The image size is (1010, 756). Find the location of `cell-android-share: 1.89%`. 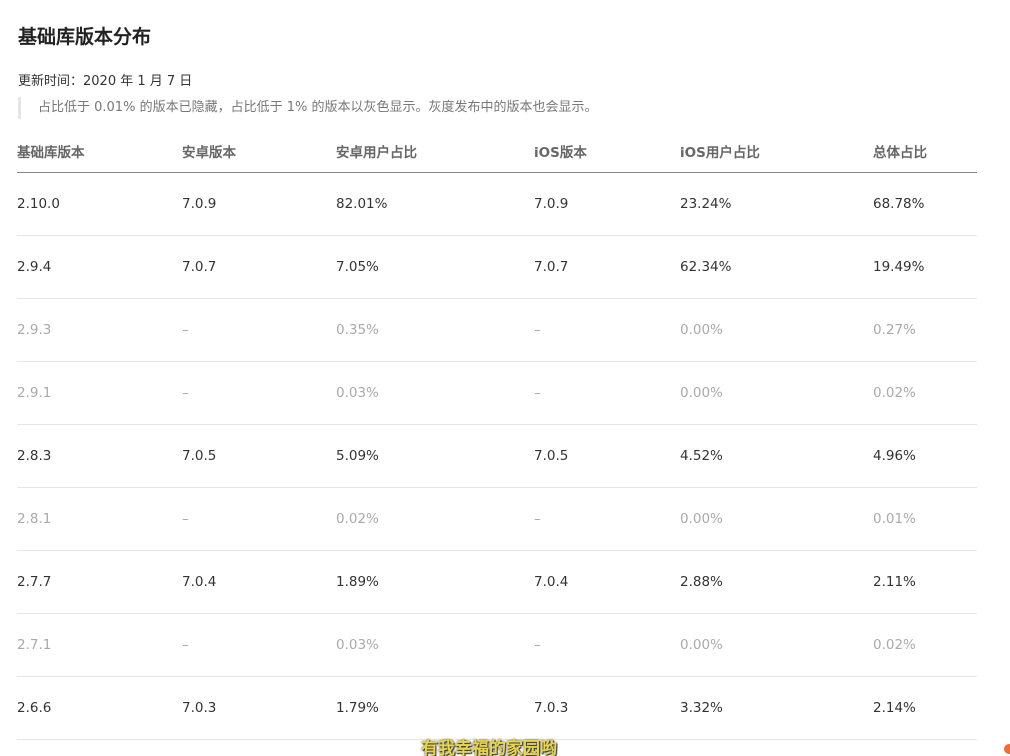

cell-android-share: 1.89% is located at coordinates (435, 582).